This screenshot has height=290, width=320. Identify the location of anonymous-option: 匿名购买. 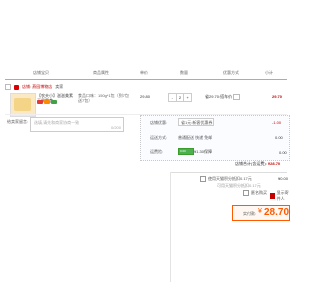
(255, 193).